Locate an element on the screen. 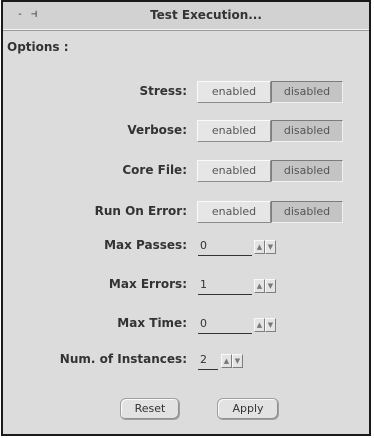  num-instances-up-icon: ▲ is located at coordinates (226, 361).